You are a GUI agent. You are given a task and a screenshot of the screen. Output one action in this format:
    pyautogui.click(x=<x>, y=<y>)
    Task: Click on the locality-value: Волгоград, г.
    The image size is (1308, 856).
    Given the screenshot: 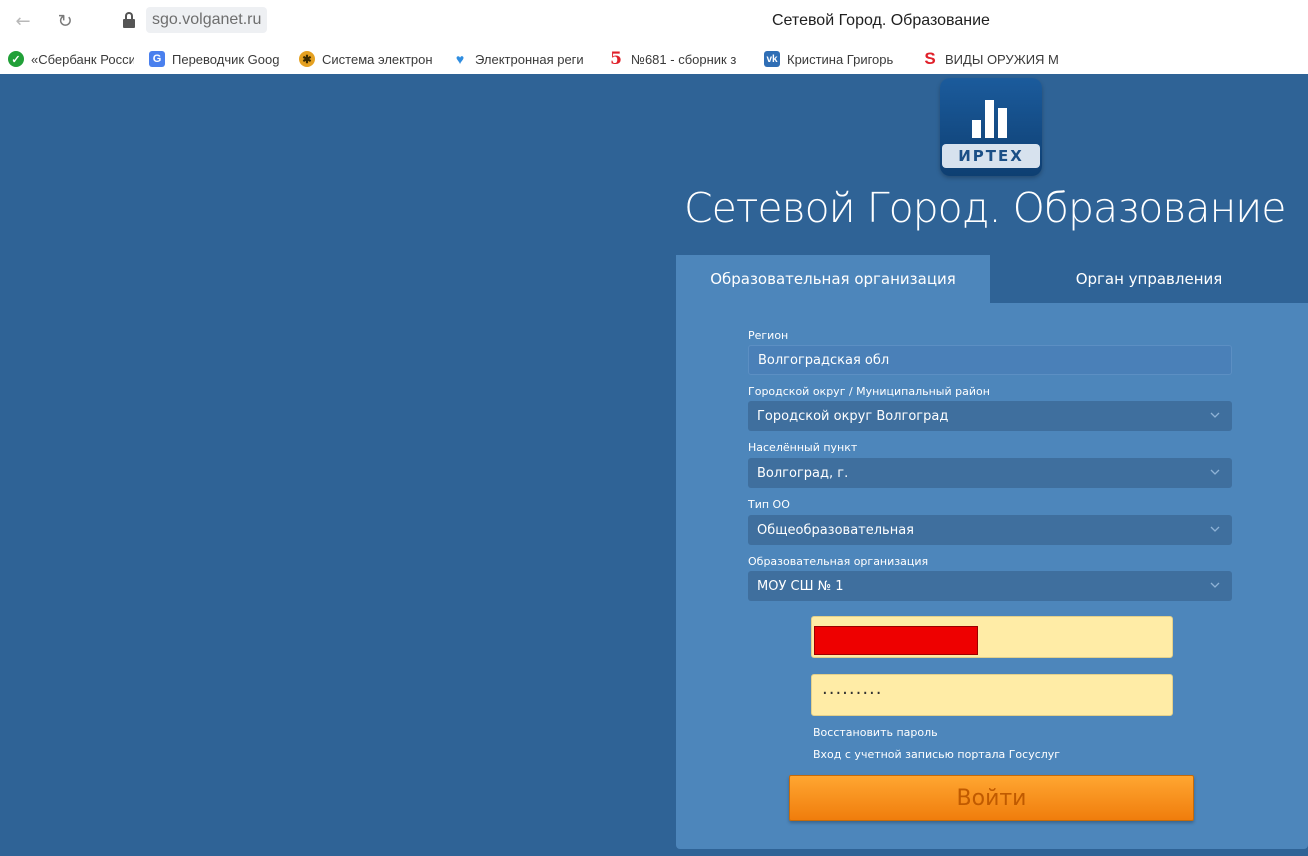 What is the action you would take?
    pyautogui.click(x=803, y=473)
    